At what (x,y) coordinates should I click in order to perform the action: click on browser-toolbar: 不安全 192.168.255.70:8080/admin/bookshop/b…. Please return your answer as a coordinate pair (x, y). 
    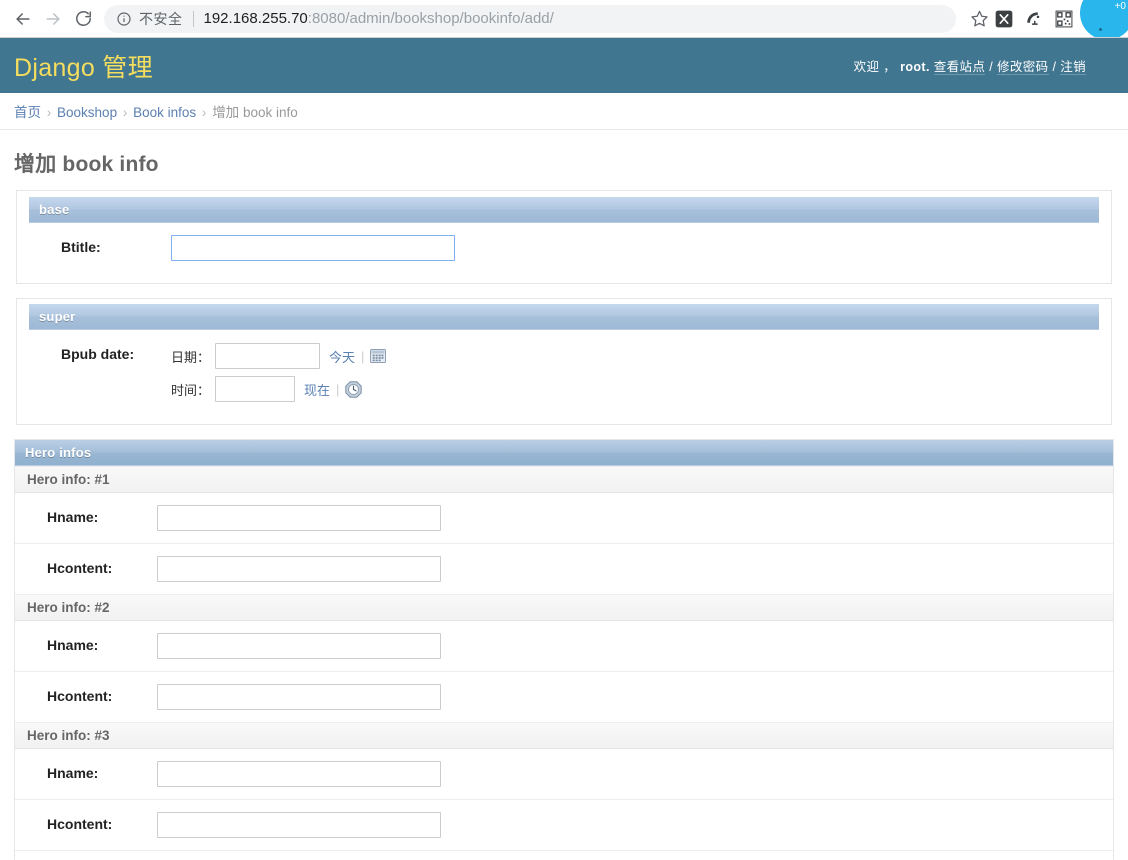
    Looking at the image, I should click on (564, 19).